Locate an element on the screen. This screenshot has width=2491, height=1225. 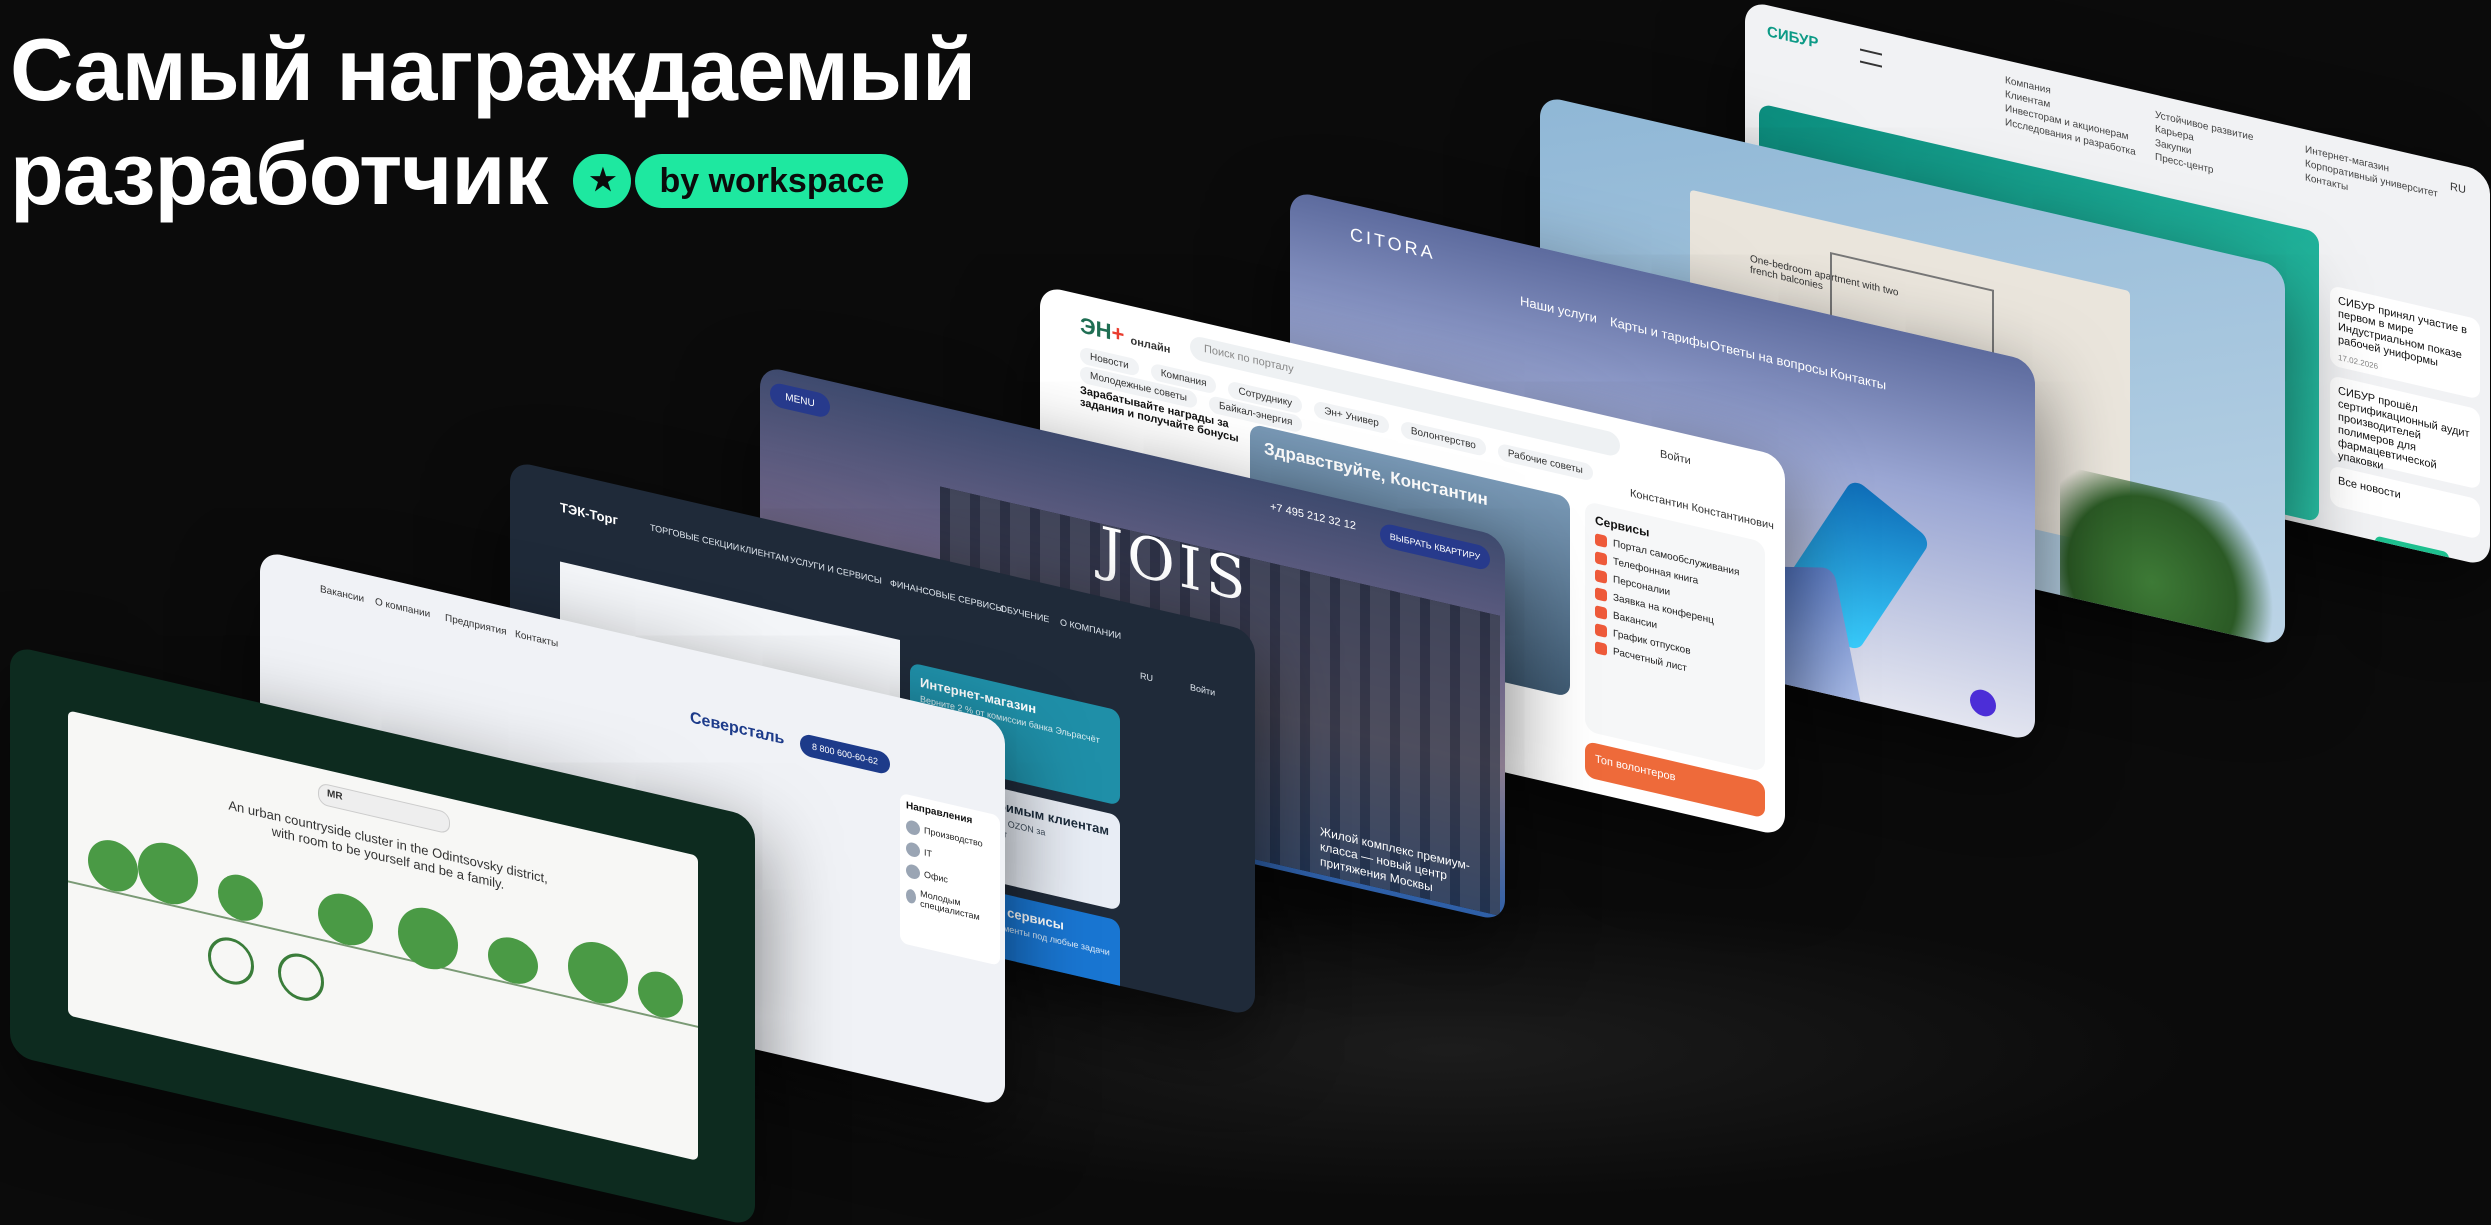
logo-main: ЭН is located at coordinates (1096, 328).